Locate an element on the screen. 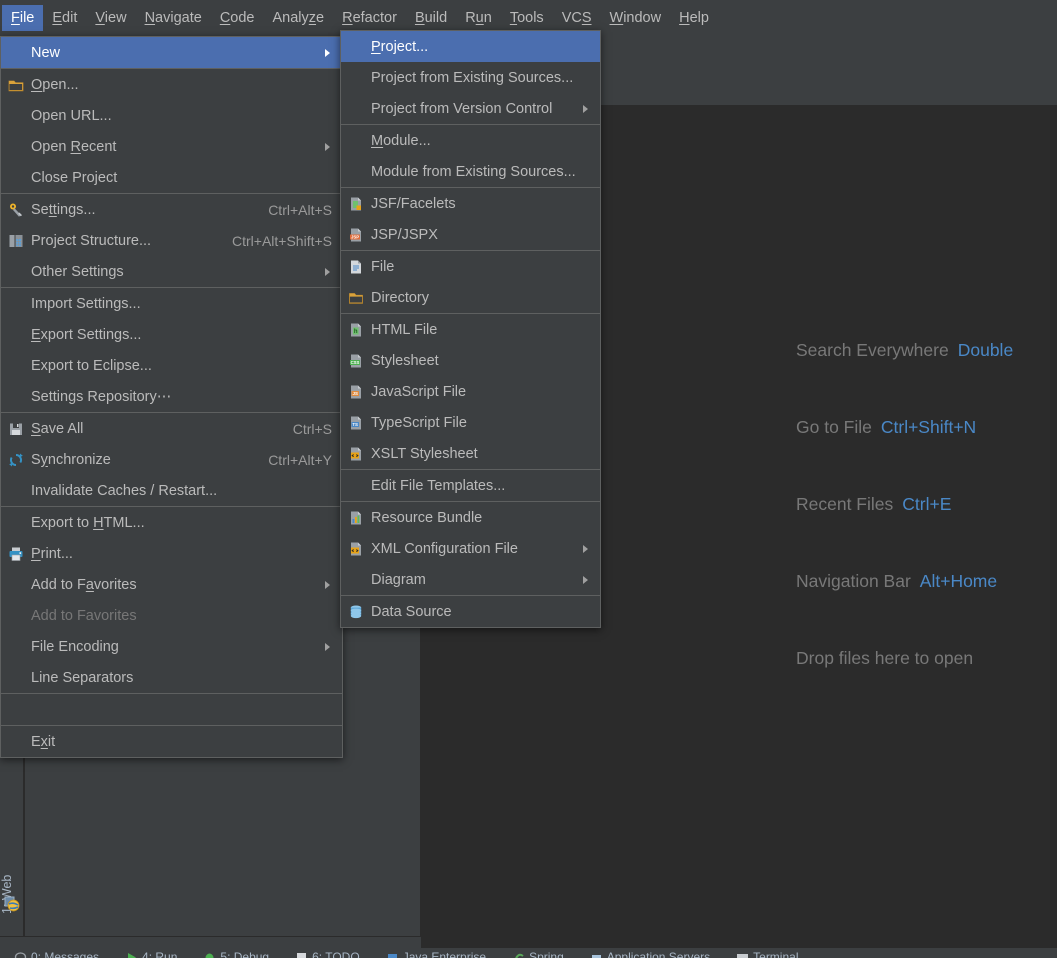  menubar-item-code: Code is located at coordinates (237, 18).